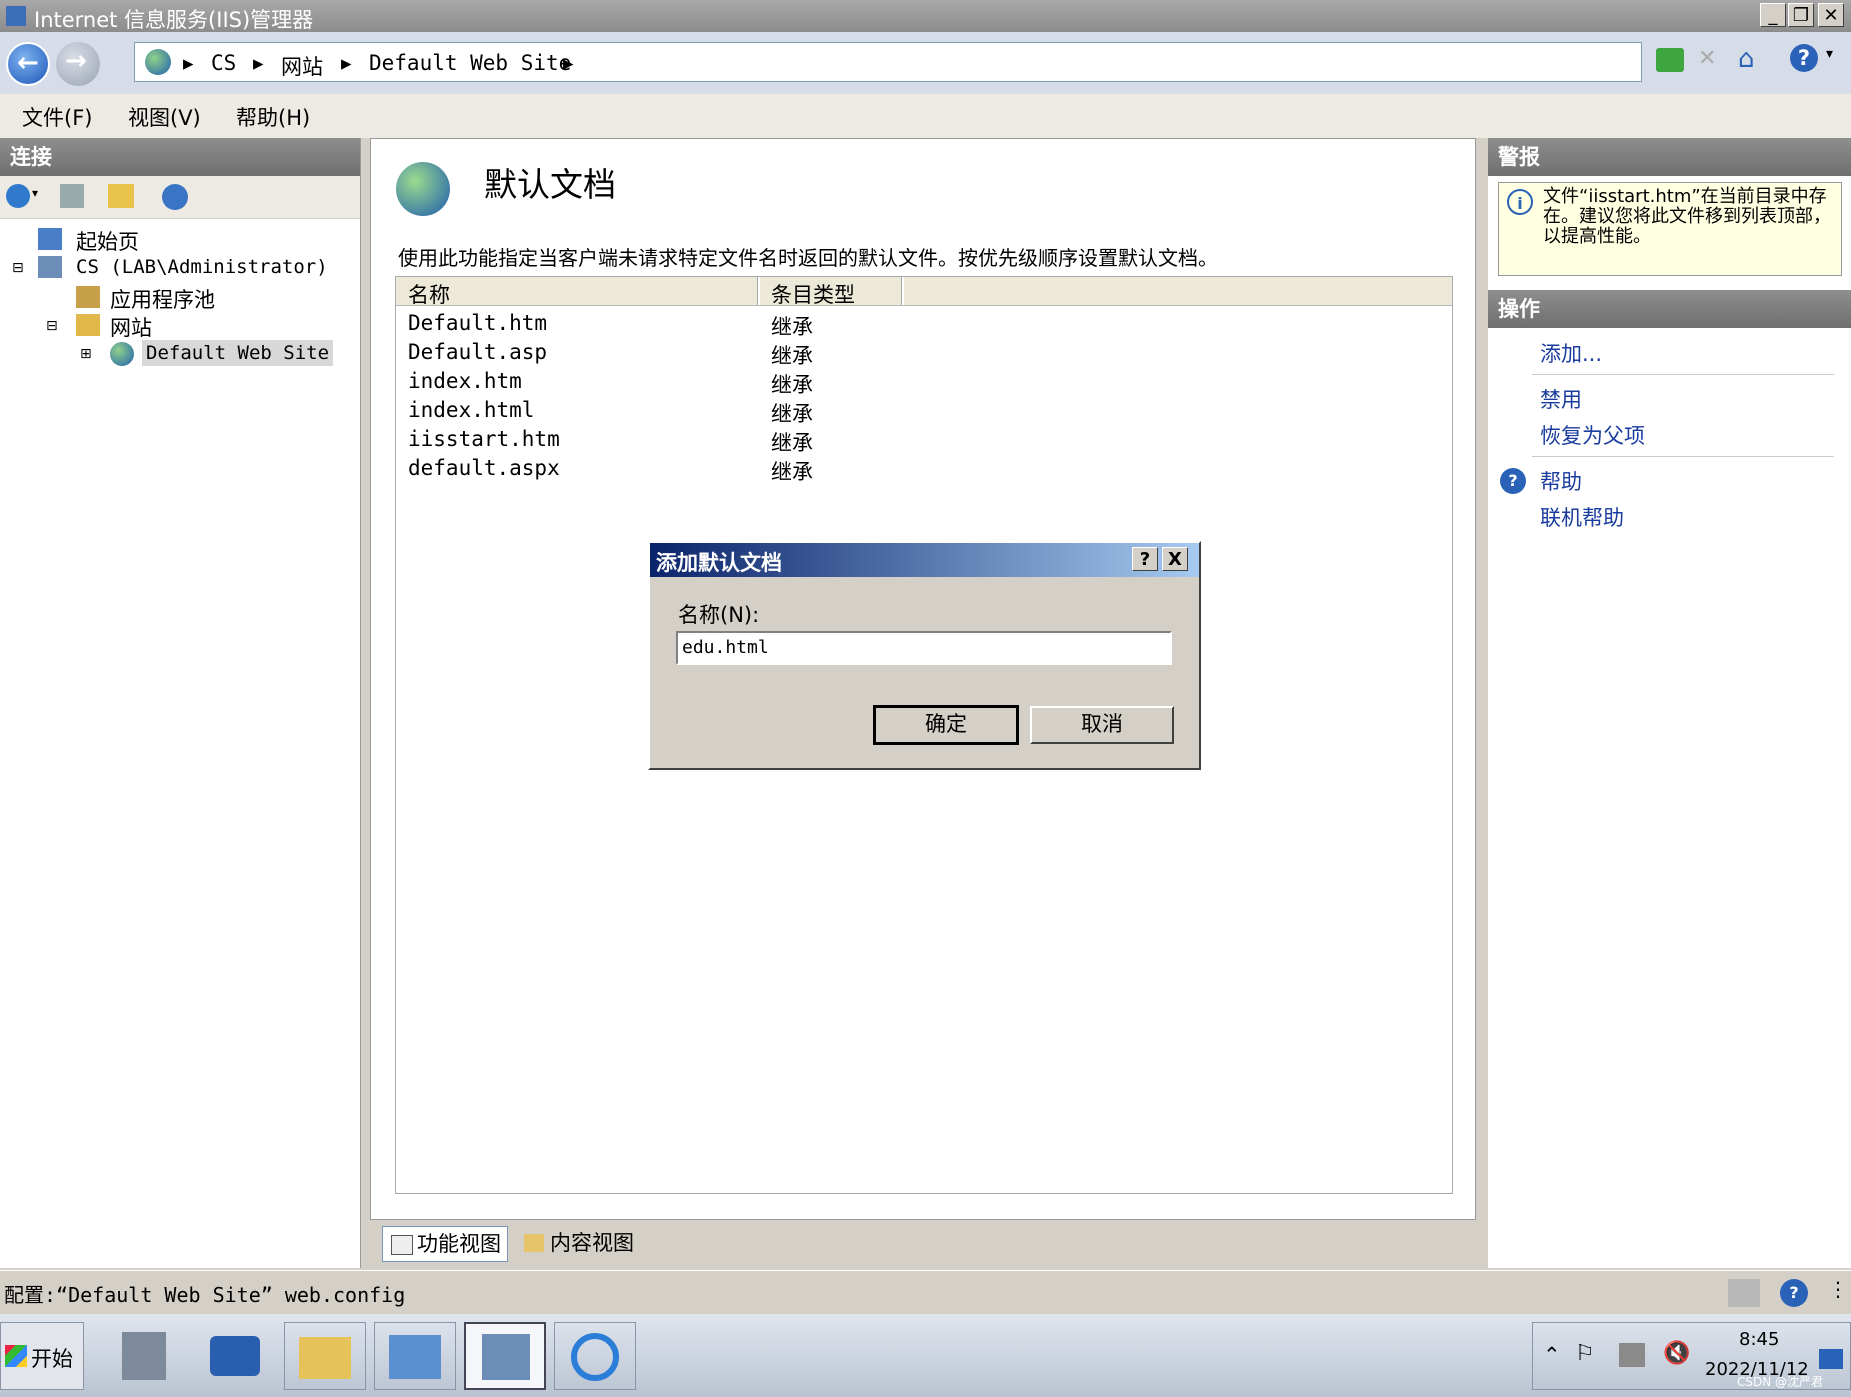  Describe the element at coordinates (534, 1243) in the screenshot. I see `content-view-icon` at that location.